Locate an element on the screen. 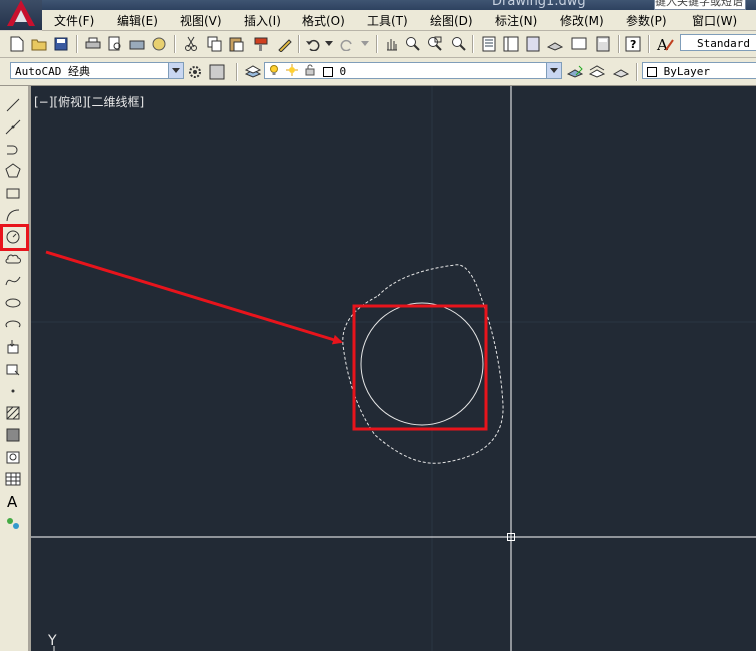 The width and height of the screenshot is (756, 651). line-icon is located at coordinates (13, 105).